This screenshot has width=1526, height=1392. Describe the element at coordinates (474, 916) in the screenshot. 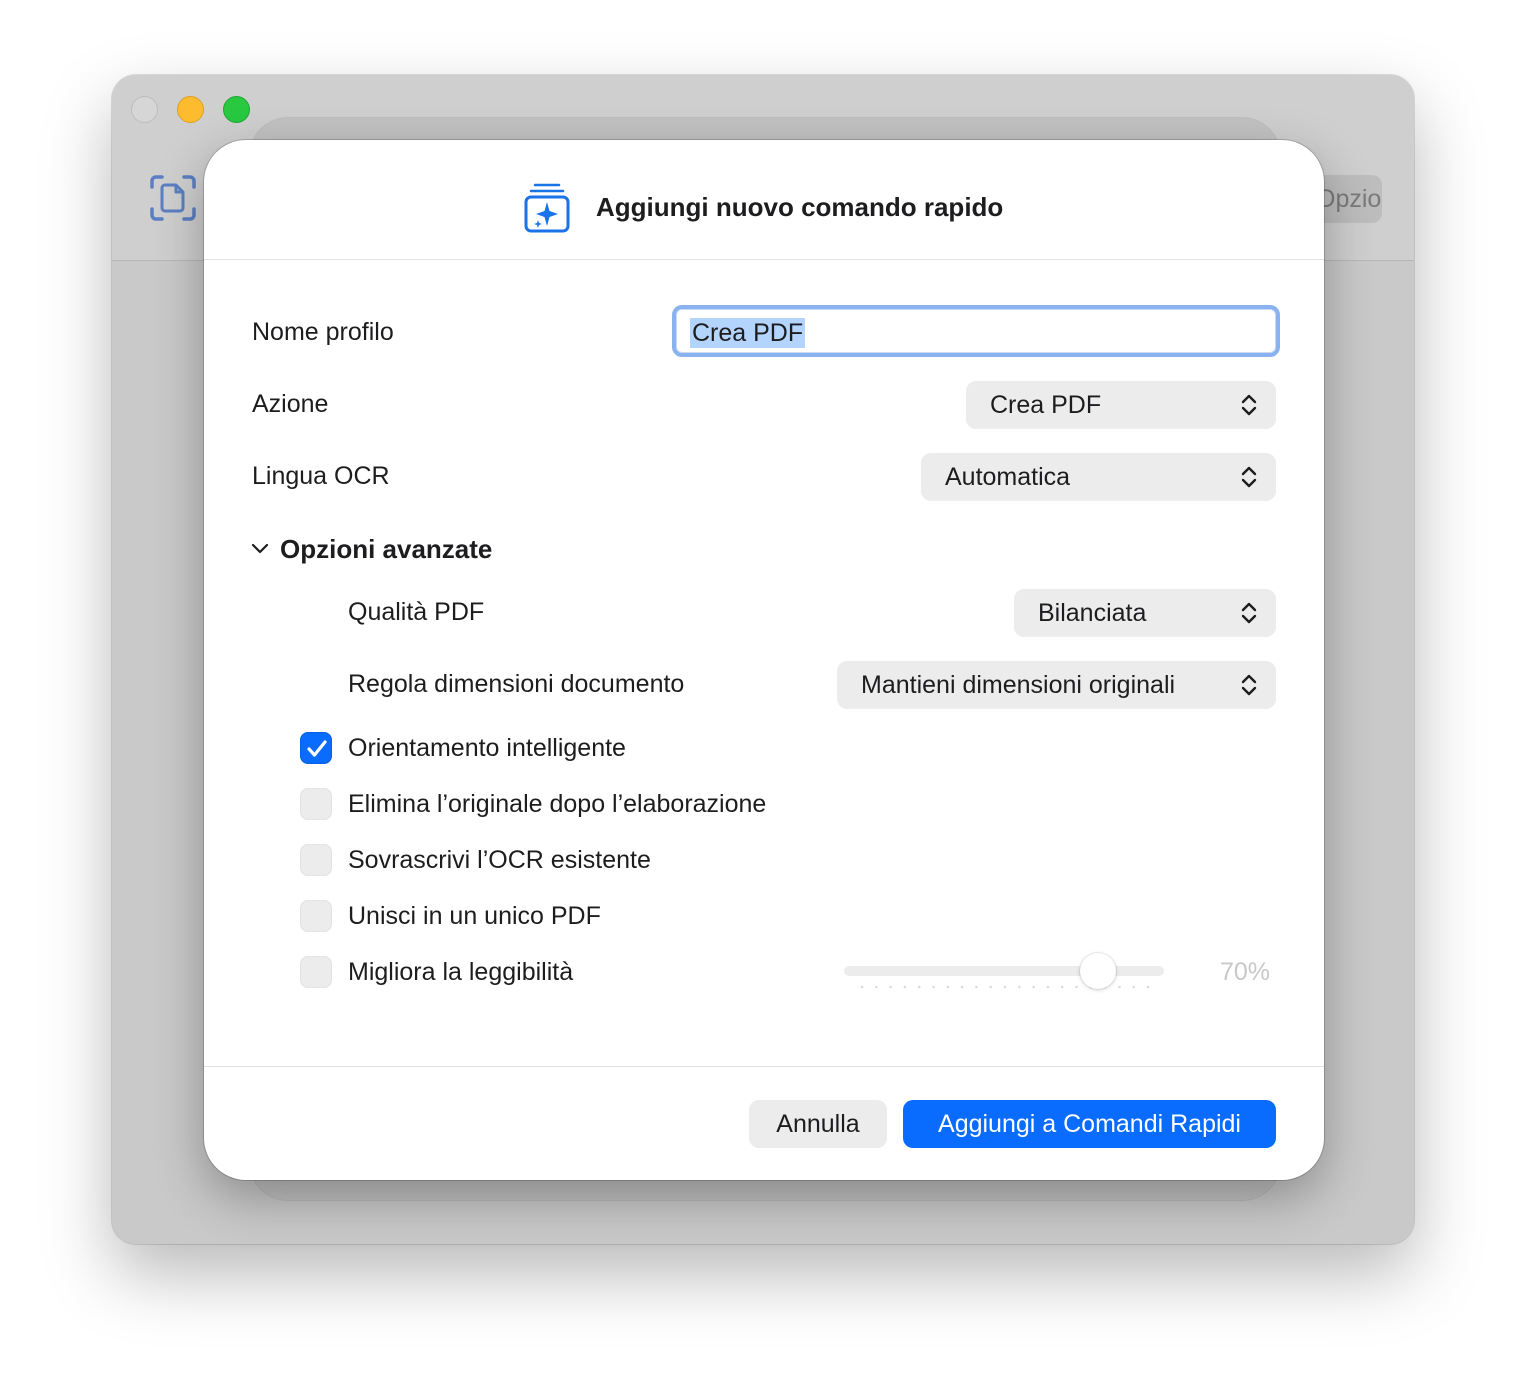

I see `merge-single-pdf-label: Unisci in un unico PDF` at that location.